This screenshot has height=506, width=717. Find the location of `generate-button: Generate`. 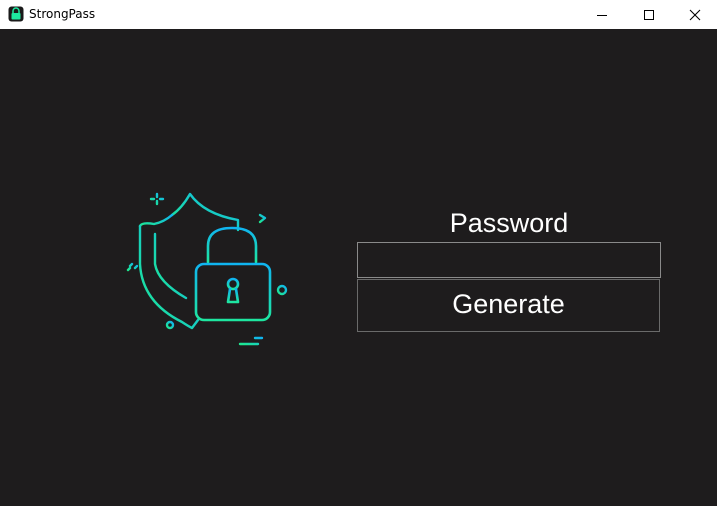

generate-button: Generate is located at coordinates (508, 305).